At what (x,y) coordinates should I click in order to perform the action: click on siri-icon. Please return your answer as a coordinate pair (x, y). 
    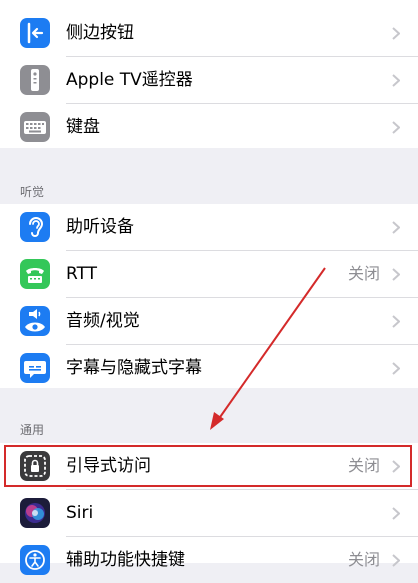
    Looking at the image, I should click on (35, 513).